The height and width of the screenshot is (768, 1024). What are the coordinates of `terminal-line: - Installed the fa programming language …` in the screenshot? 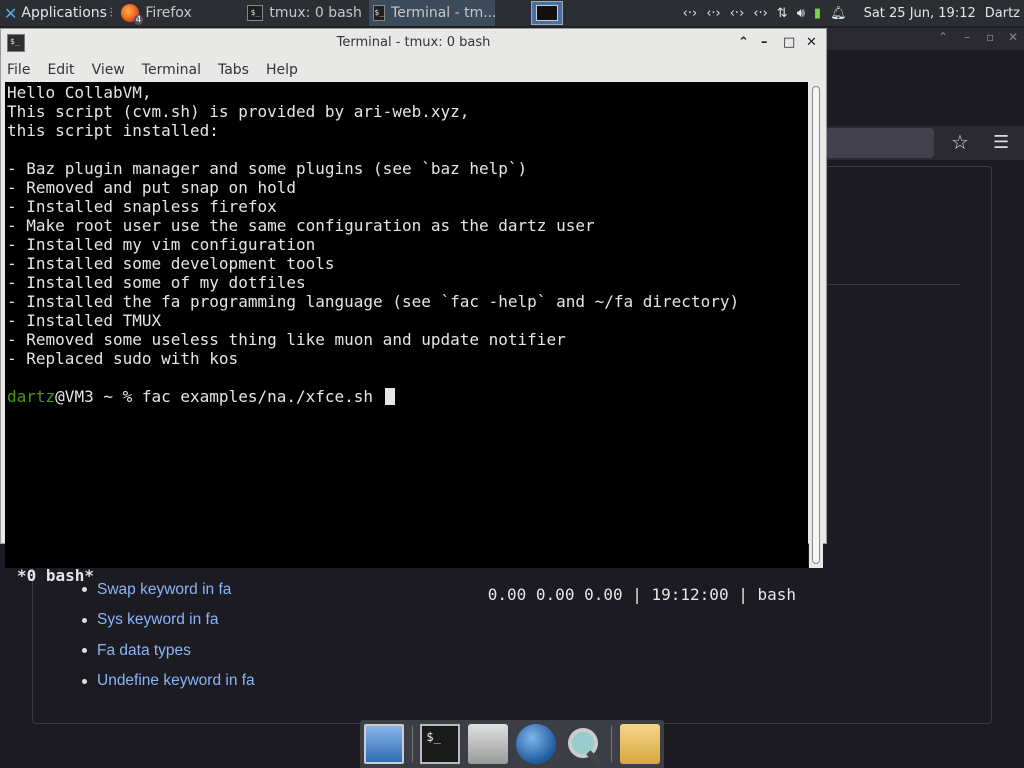 It's located at (373, 301).